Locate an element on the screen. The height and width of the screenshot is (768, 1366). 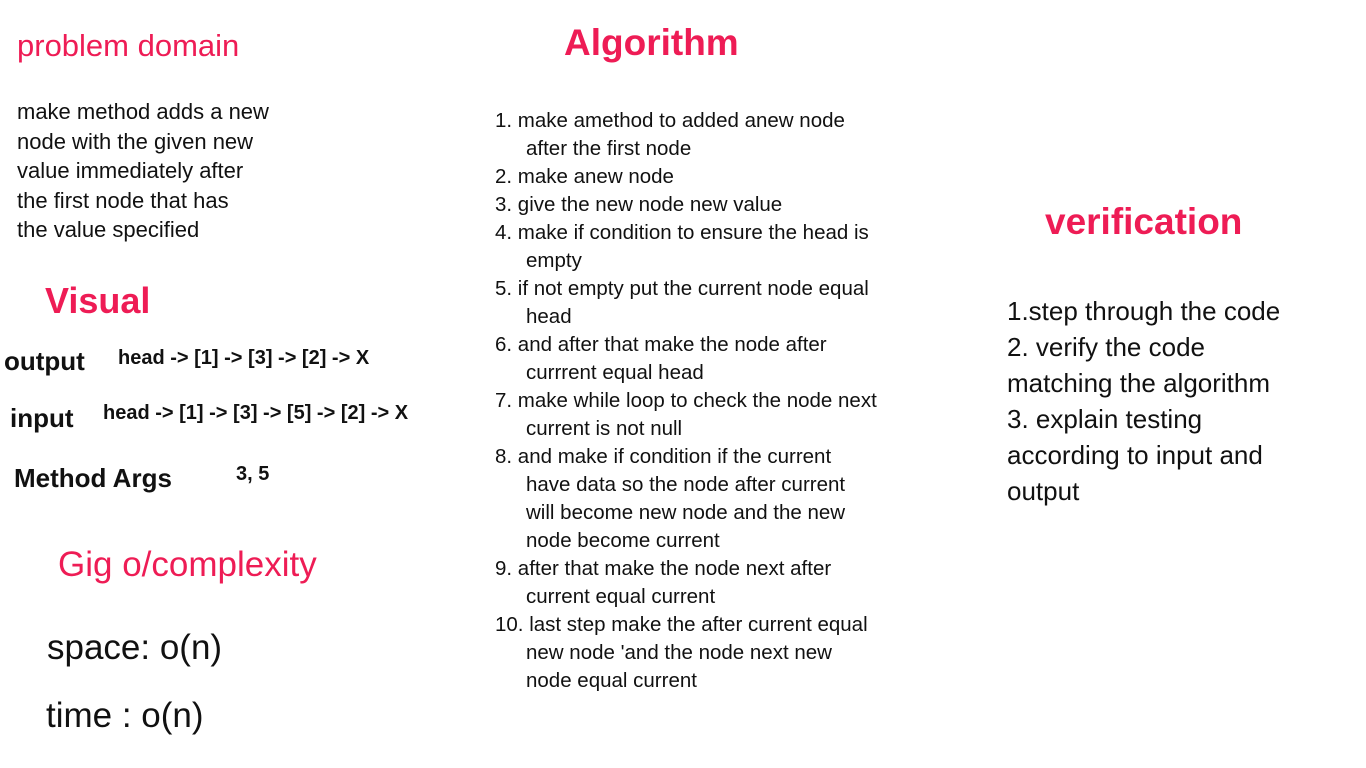
problem-domain-line: the first node that has is located at coordinates (123, 200).